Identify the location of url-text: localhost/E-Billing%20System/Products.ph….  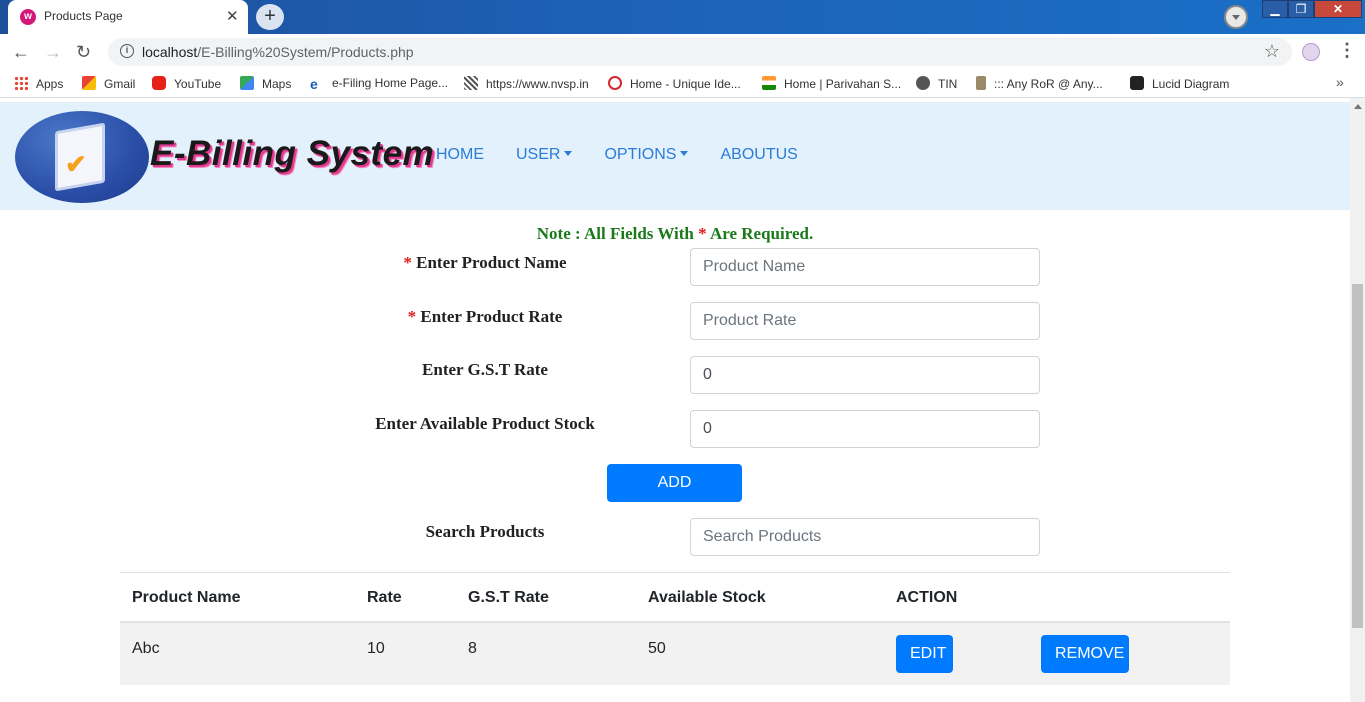
(278, 52).